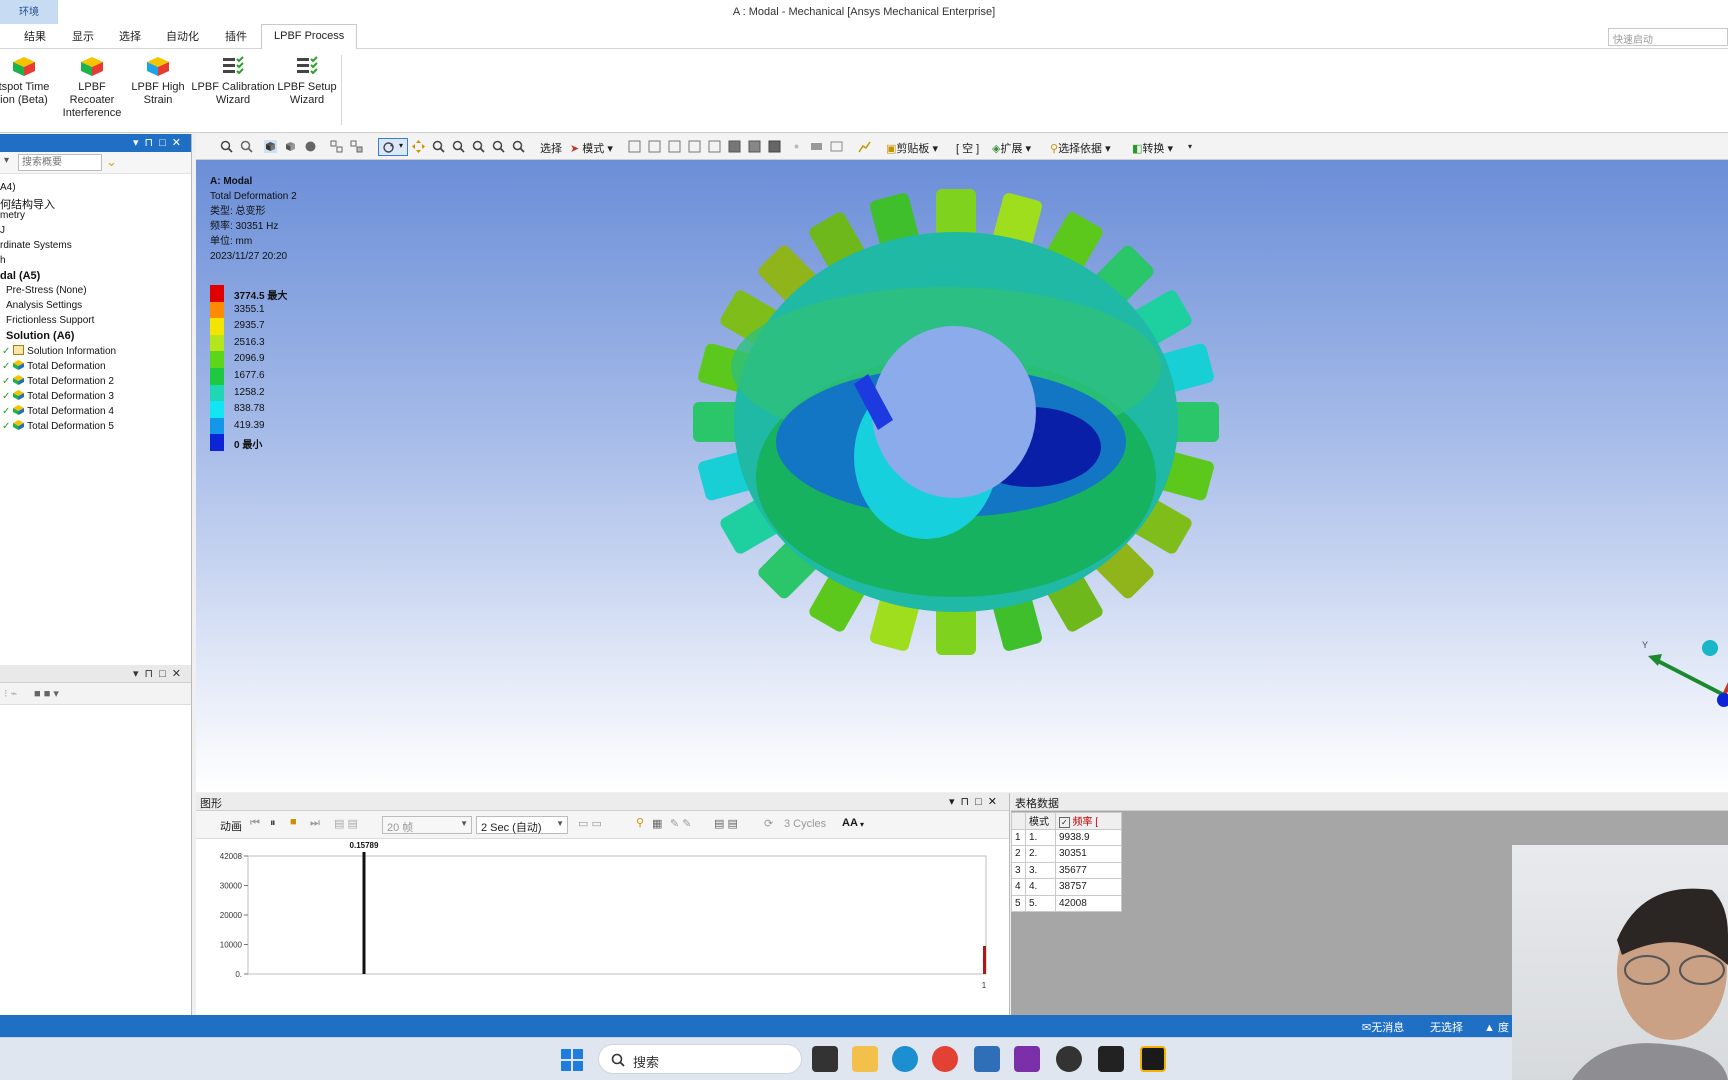 This screenshot has height=1080, width=1728. I want to click on zoom-icon, so click(438, 146).